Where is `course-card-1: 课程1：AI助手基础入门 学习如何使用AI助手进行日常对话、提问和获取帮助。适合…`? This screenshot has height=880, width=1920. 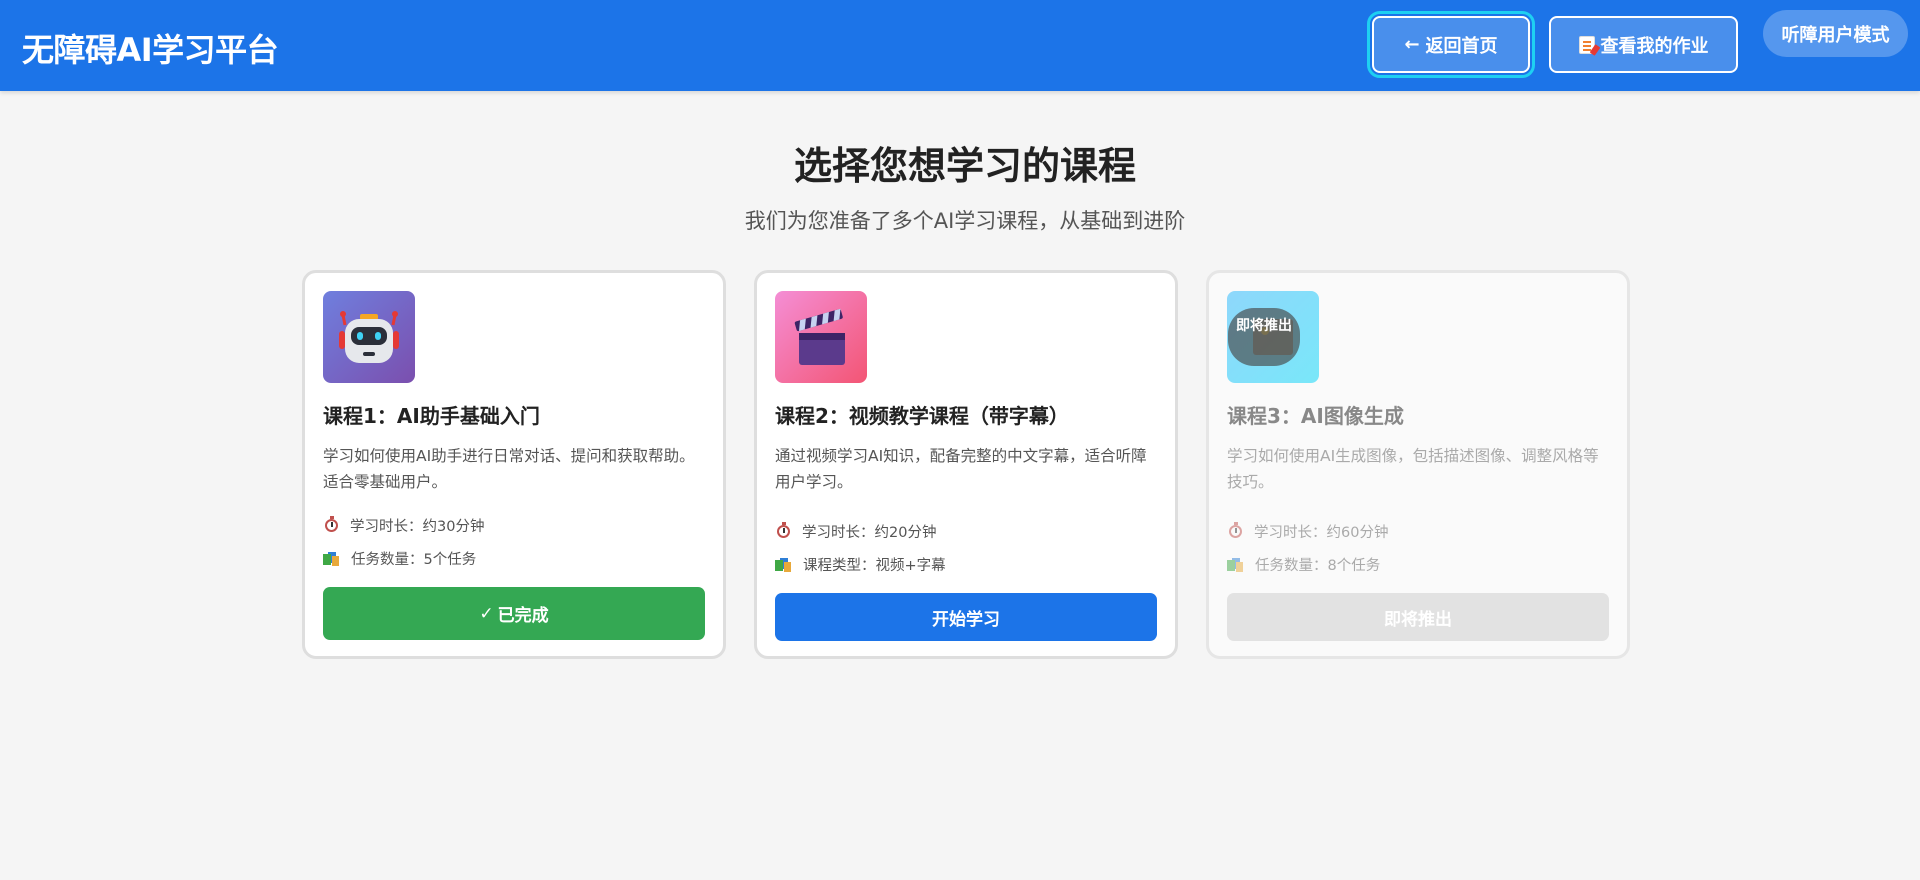 course-card-1: 课程1：AI助手基础入门 学习如何使用AI助手进行日常对话、提问和获取帮助。适合… is located at coordinates (514, 464).